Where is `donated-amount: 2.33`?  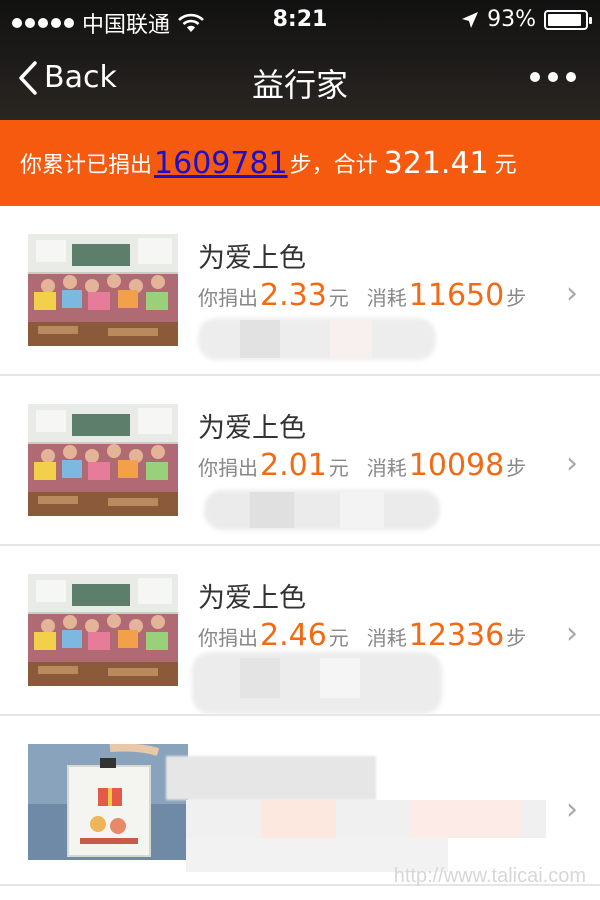
donated-amount: 2.33 is located at coordinates (293, 295).